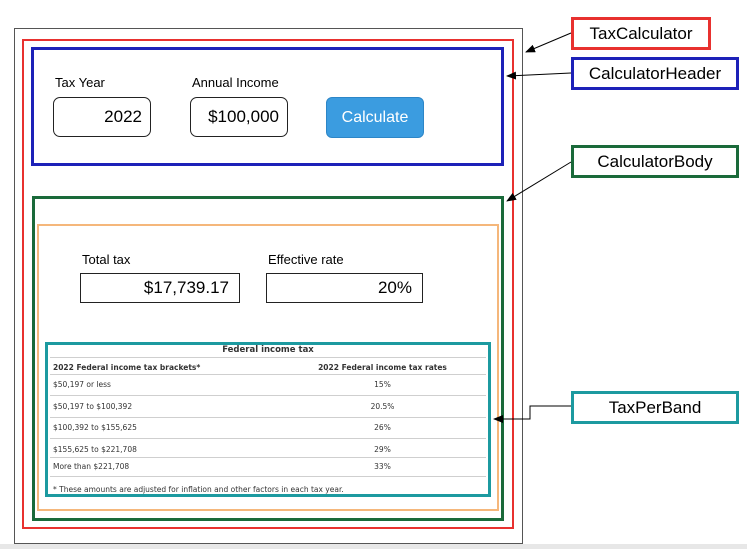  Describe the element at coordinates (539, 75) in the screenshot. I see `arrow-calculator-header` at that location.